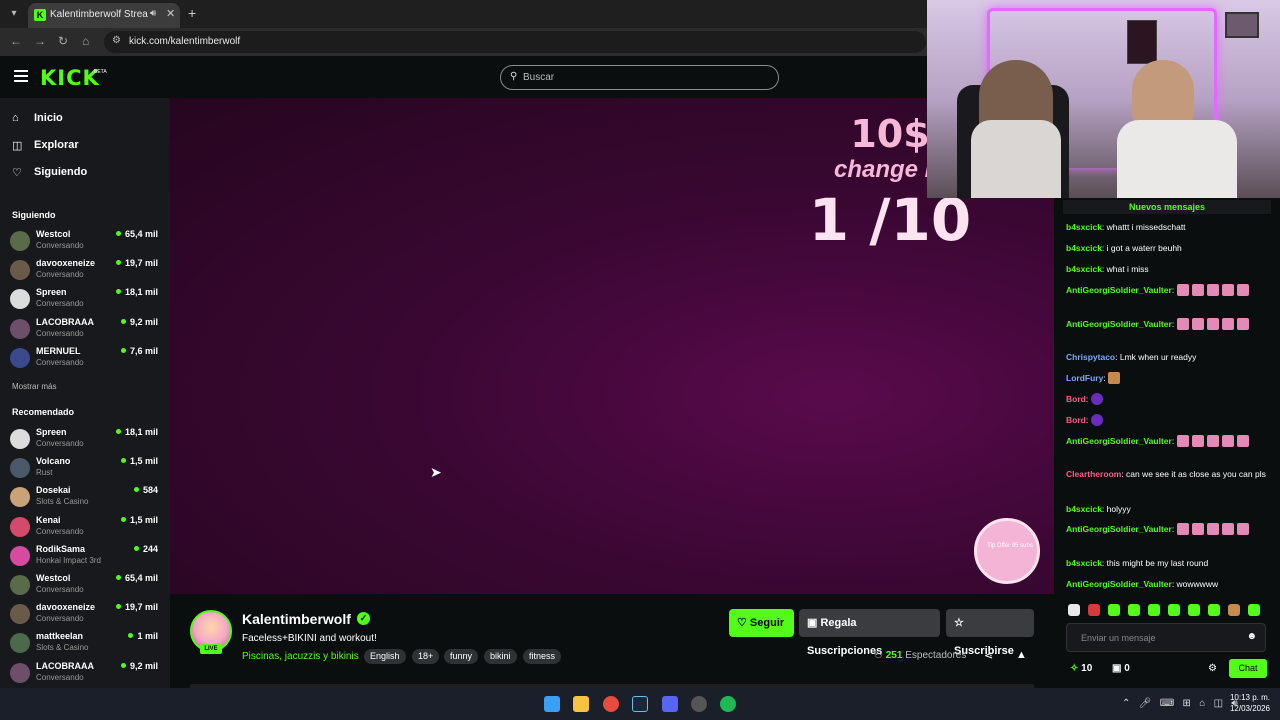 The height and width of the screenshot is (720, 1280). I want to click on chat-username: Cleartheroom, so click(1093, 474).